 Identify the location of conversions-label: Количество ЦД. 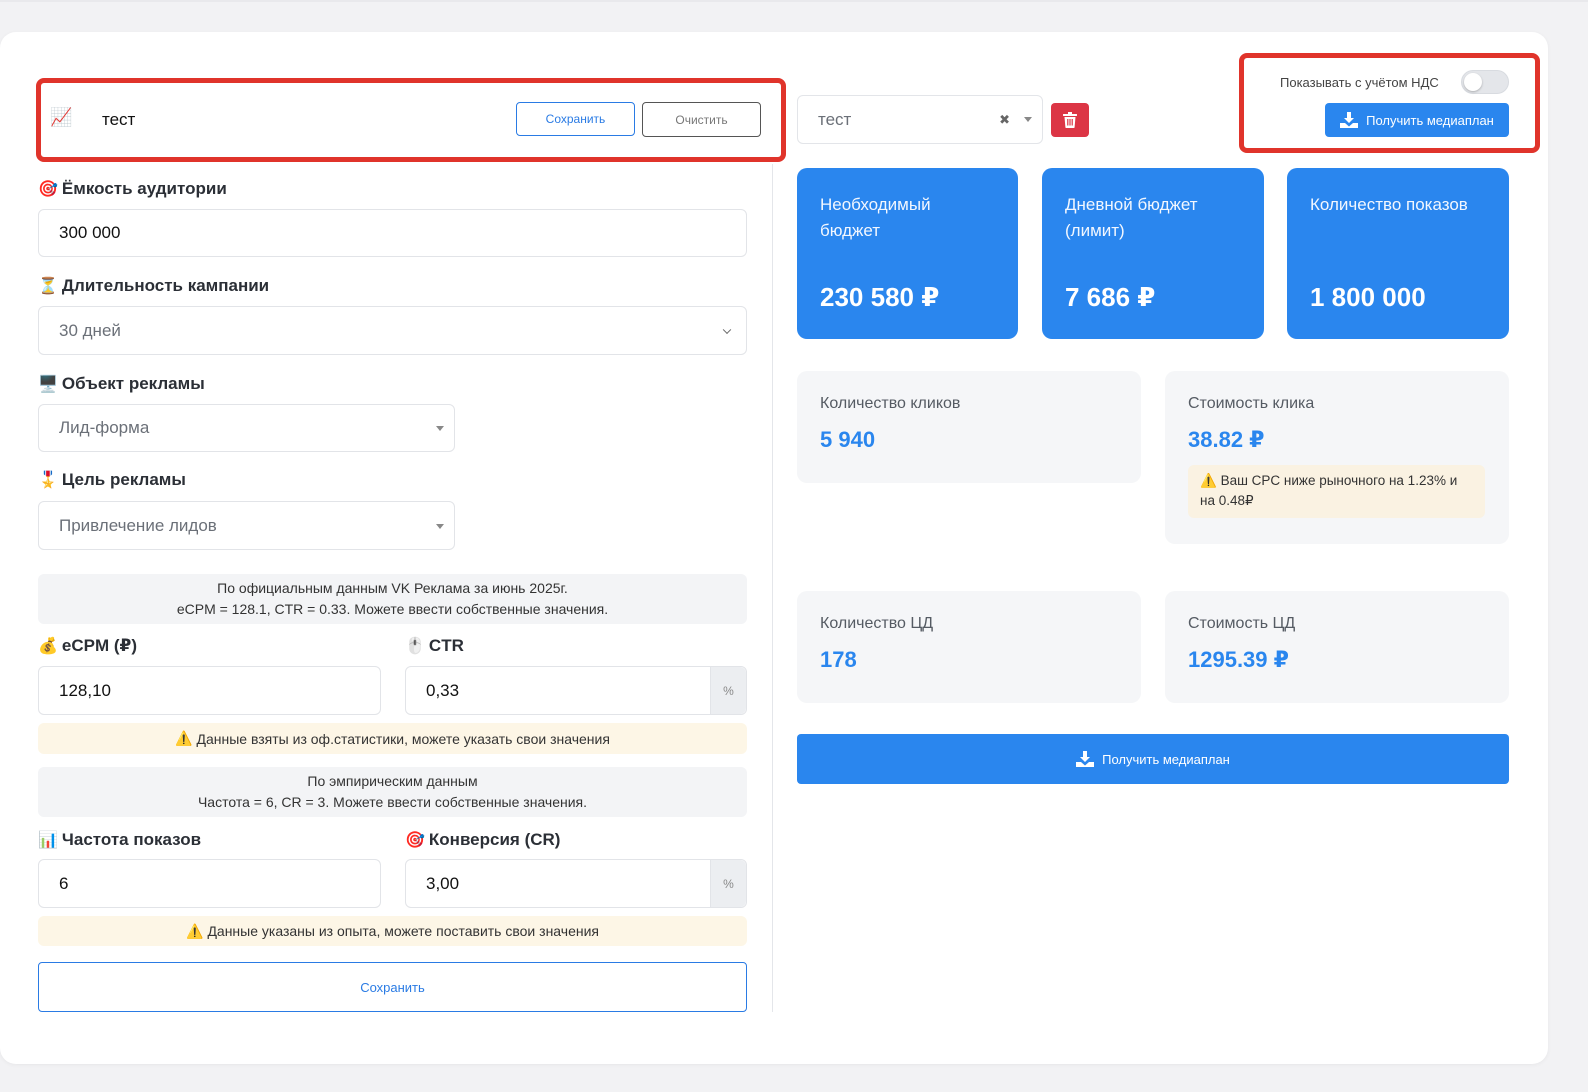
(877, 623).